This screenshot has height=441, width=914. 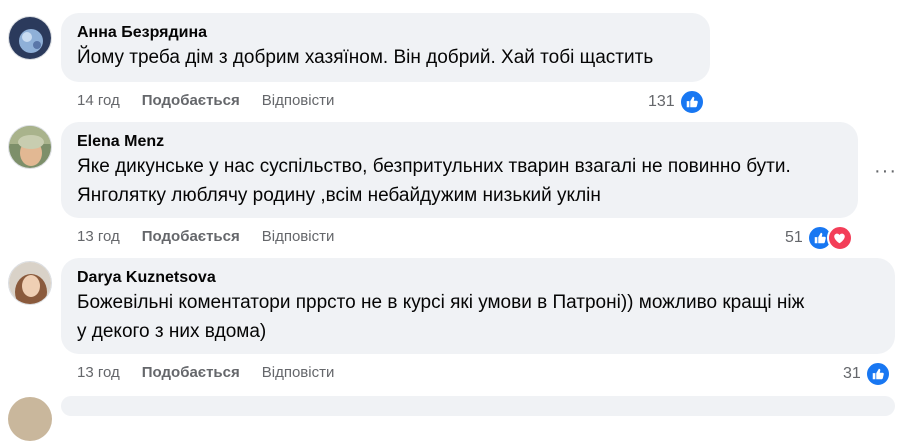 I want to click on reaction-summary: 51, so click(x=819, y=238).